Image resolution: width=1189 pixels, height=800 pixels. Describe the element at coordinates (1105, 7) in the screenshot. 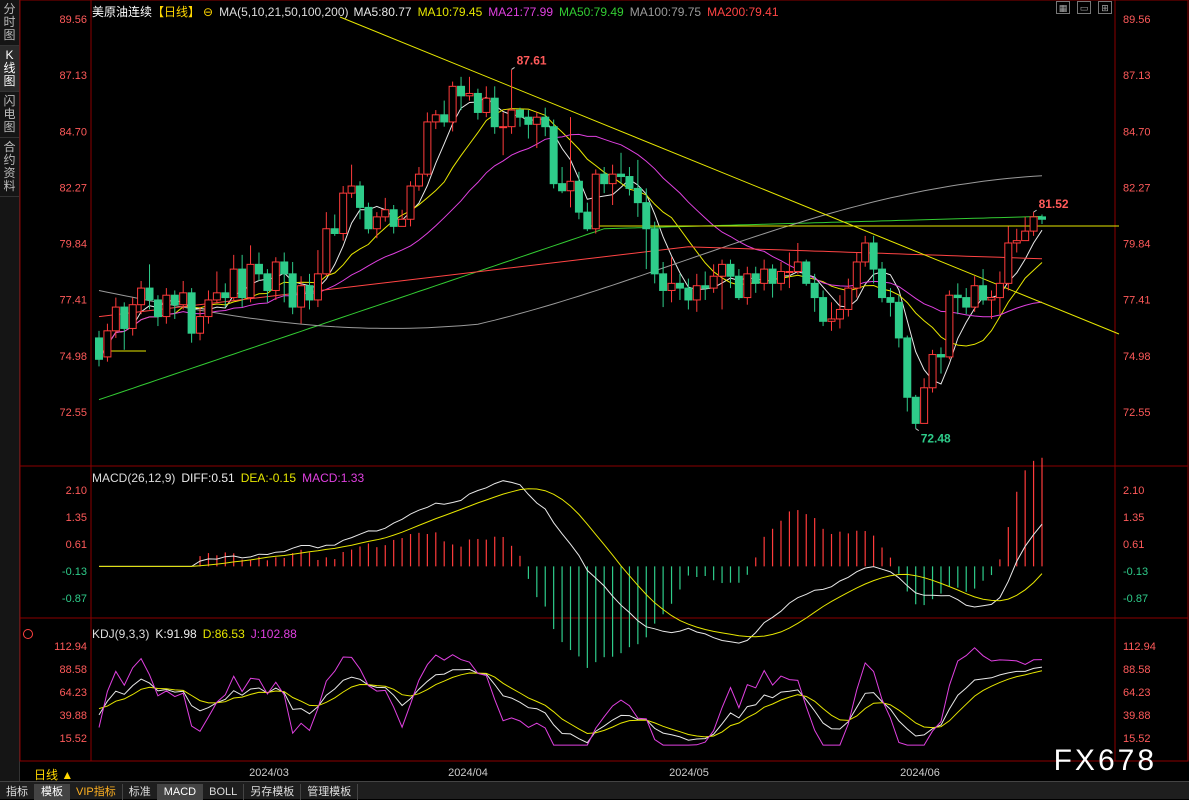

I see `maximize-icon: ⊞` at that location.